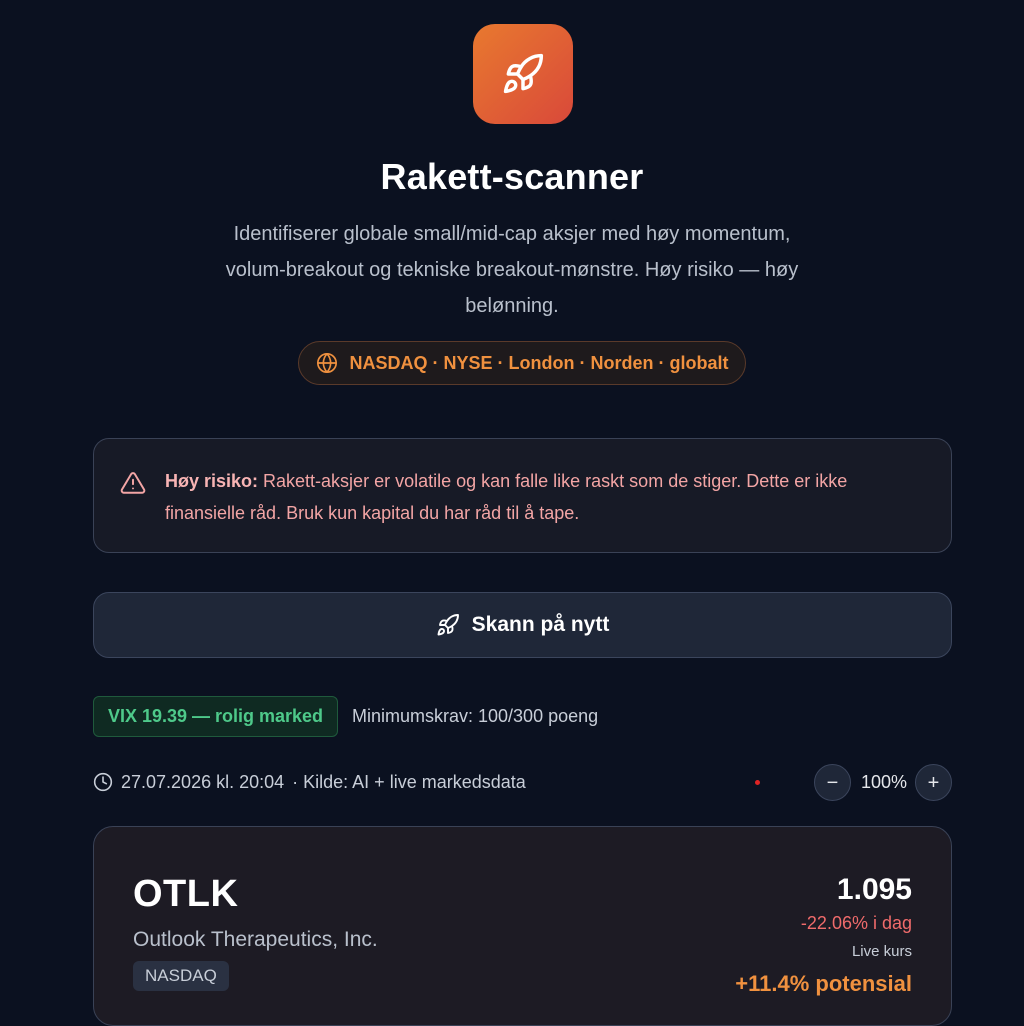 The image size is (1024, 1026). What do you see at coordinates (186, 894) in the screenshot?
I see `stock-ticker: OTLK` at bounding box center [186, 894].